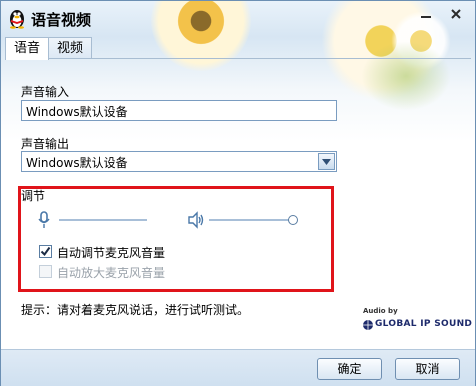 This screenshot has height=386, width=476. I want to click on speaker-volume-slider, so click(251, 220).